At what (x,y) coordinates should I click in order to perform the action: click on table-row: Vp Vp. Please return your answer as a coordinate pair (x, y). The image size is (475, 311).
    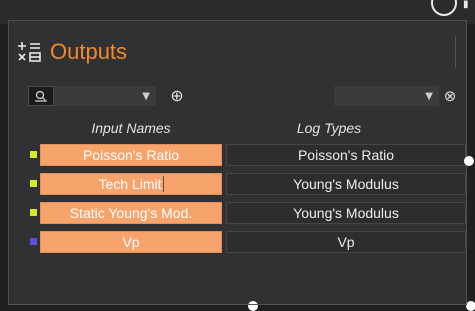
    Looking at the image, I should click on (248, 242).